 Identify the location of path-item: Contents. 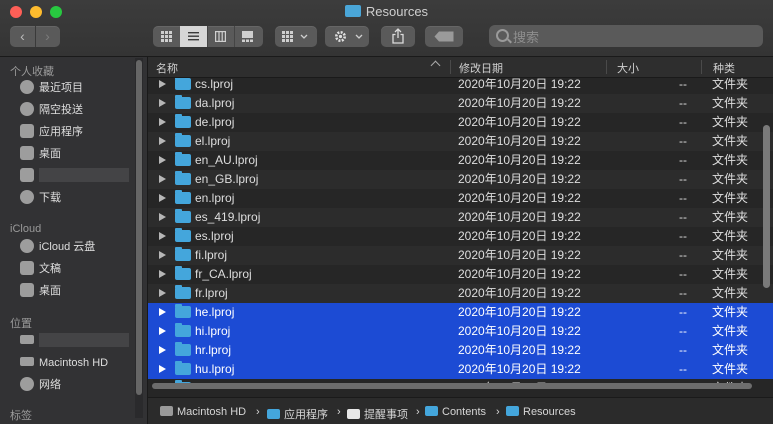
(455, 412).